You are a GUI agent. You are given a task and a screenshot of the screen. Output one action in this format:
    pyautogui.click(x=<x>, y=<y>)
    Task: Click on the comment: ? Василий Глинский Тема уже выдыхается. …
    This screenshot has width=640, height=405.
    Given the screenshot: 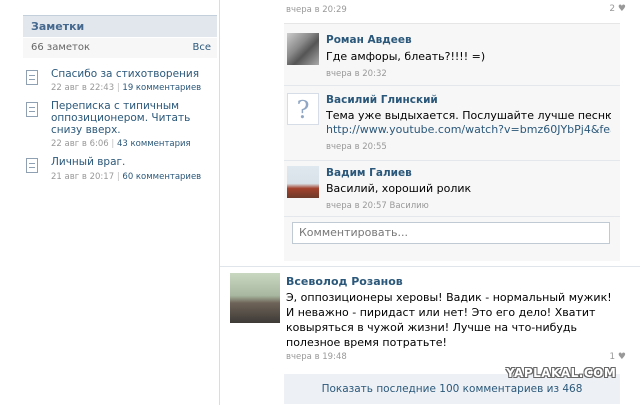 What is the action you would take?
    pyautogui.click(x=452, y=124)
    